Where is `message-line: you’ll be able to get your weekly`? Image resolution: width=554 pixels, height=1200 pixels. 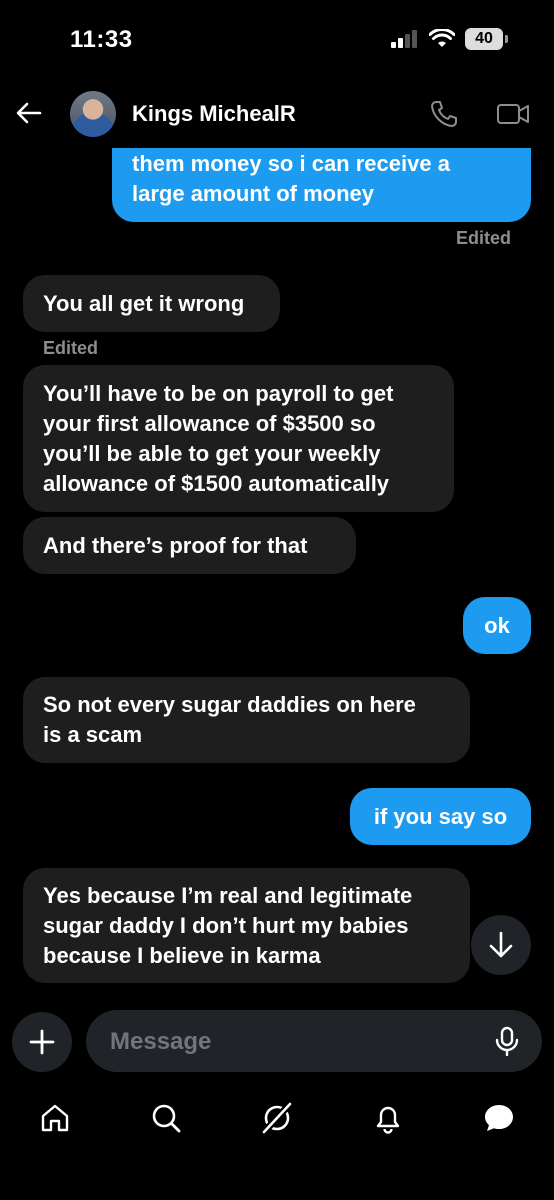 message-line: you’ll be able to get your weekly is located at coordinates (212, 453).